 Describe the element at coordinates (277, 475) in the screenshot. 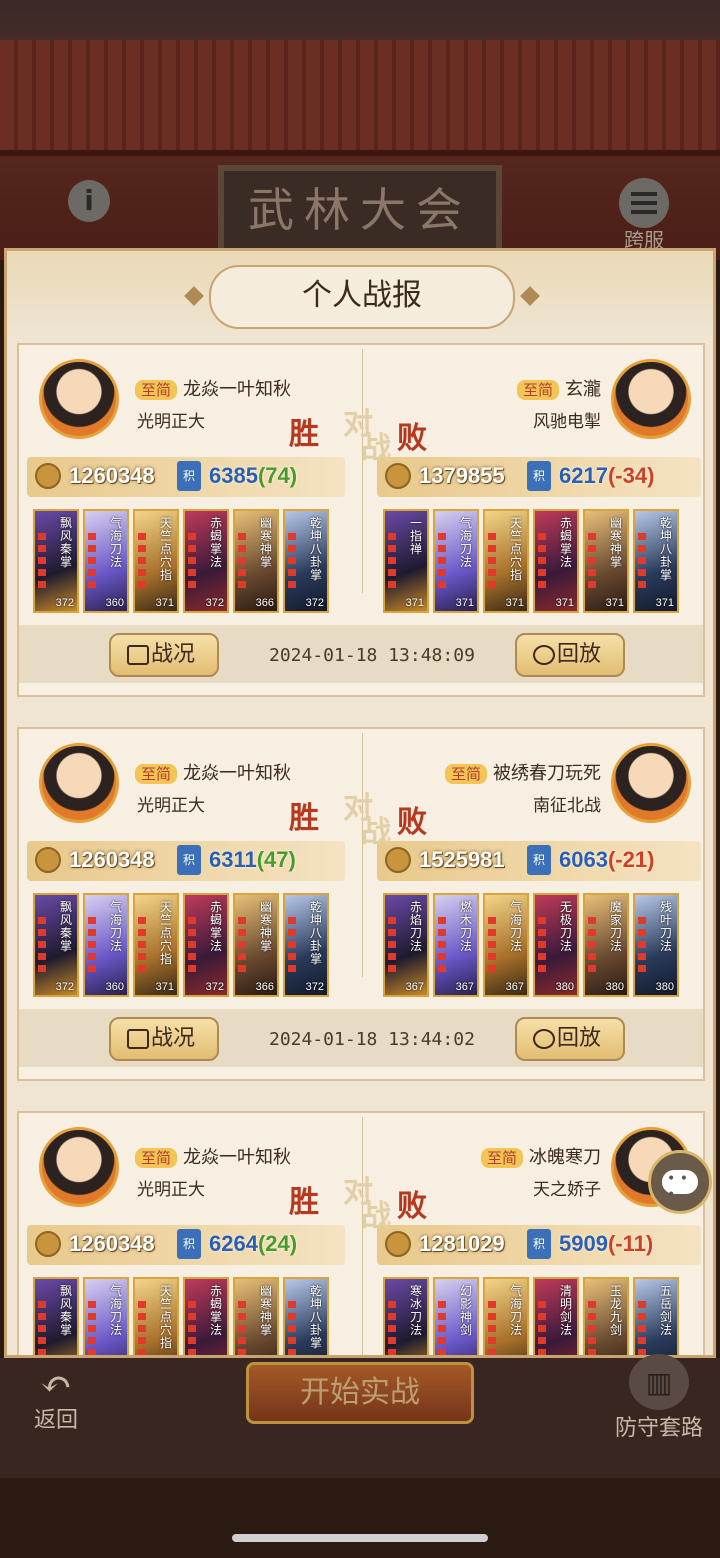

I see `points-delta: (74)` at that location.